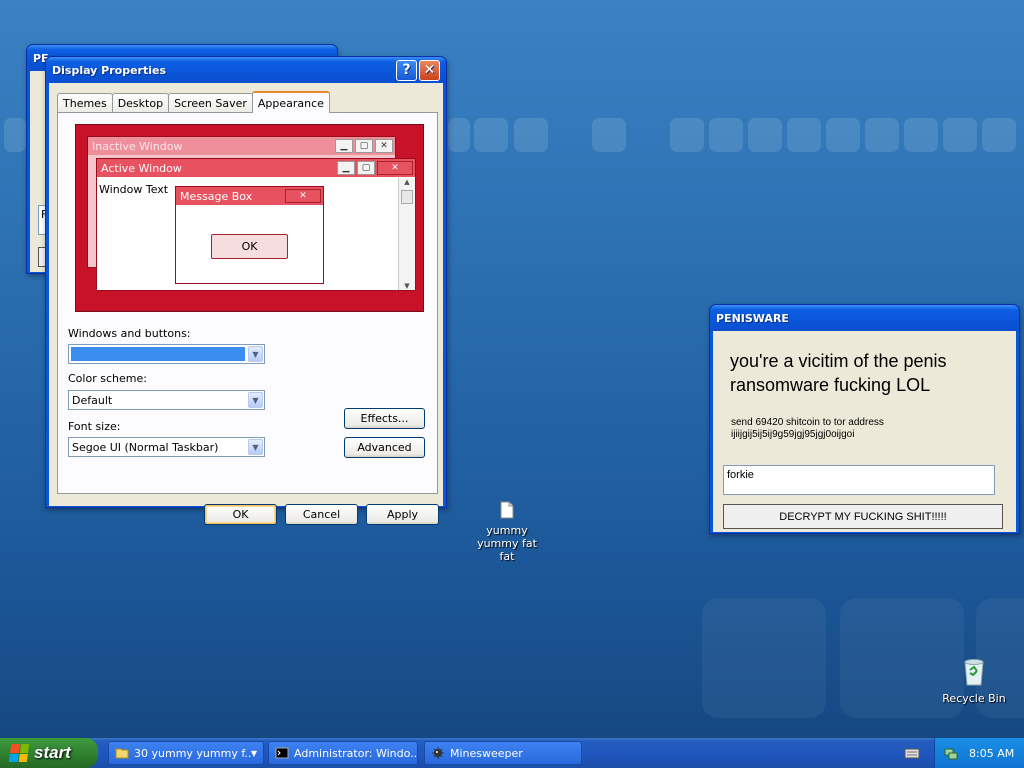 The width and height of the screenshot is (1024, 768). Describe the element at coordinates (752, 318) in the screenshot. I see `penisware-title: PENISWARE` at that location.